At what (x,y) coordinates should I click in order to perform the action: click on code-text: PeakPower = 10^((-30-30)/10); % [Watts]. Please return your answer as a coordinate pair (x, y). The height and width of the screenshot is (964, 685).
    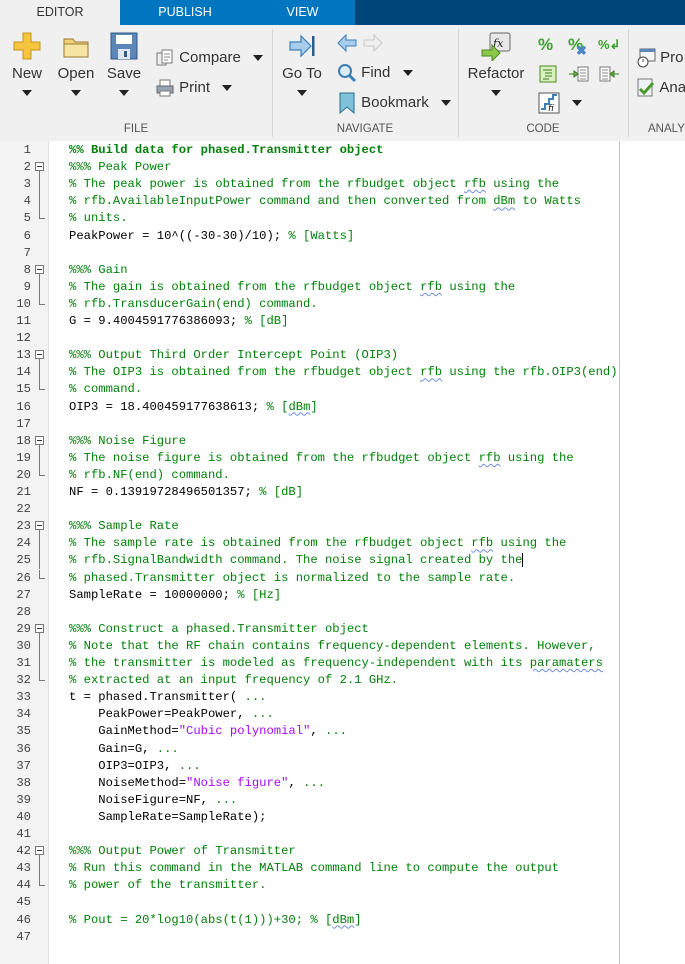
    Looking at the image, I should click on (211, 236).